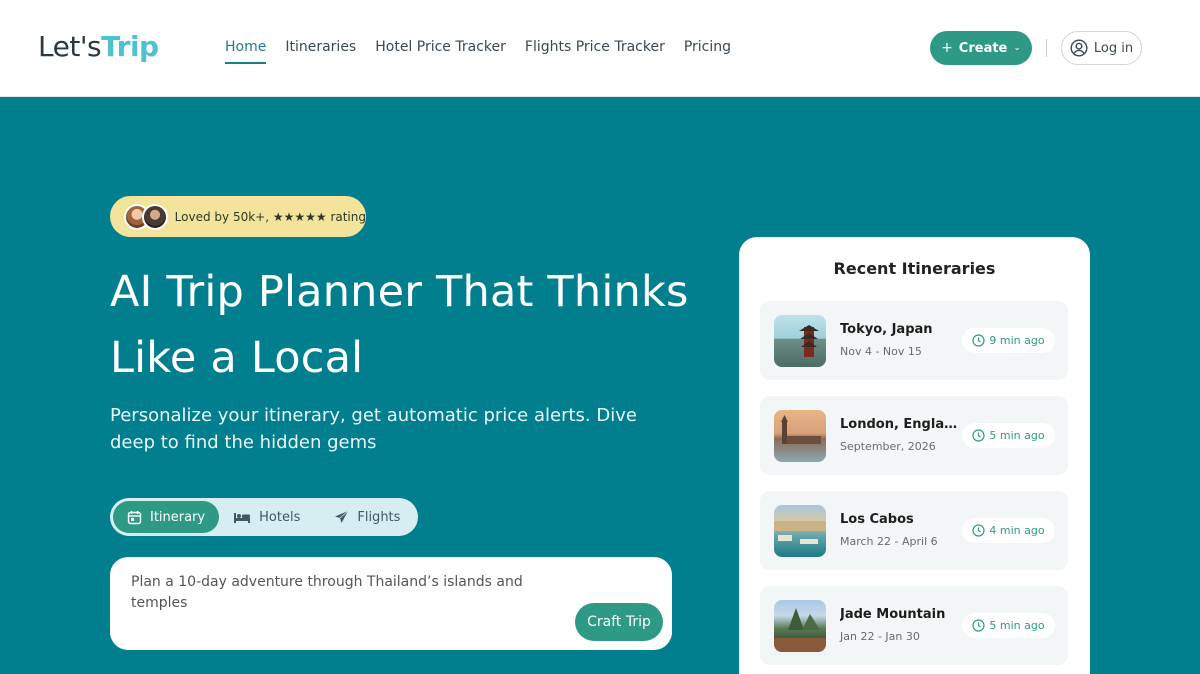 The height and width of the screenshot is (674, 1200). I want to click on itinerary-date: September, 2026, so click(888, 446).